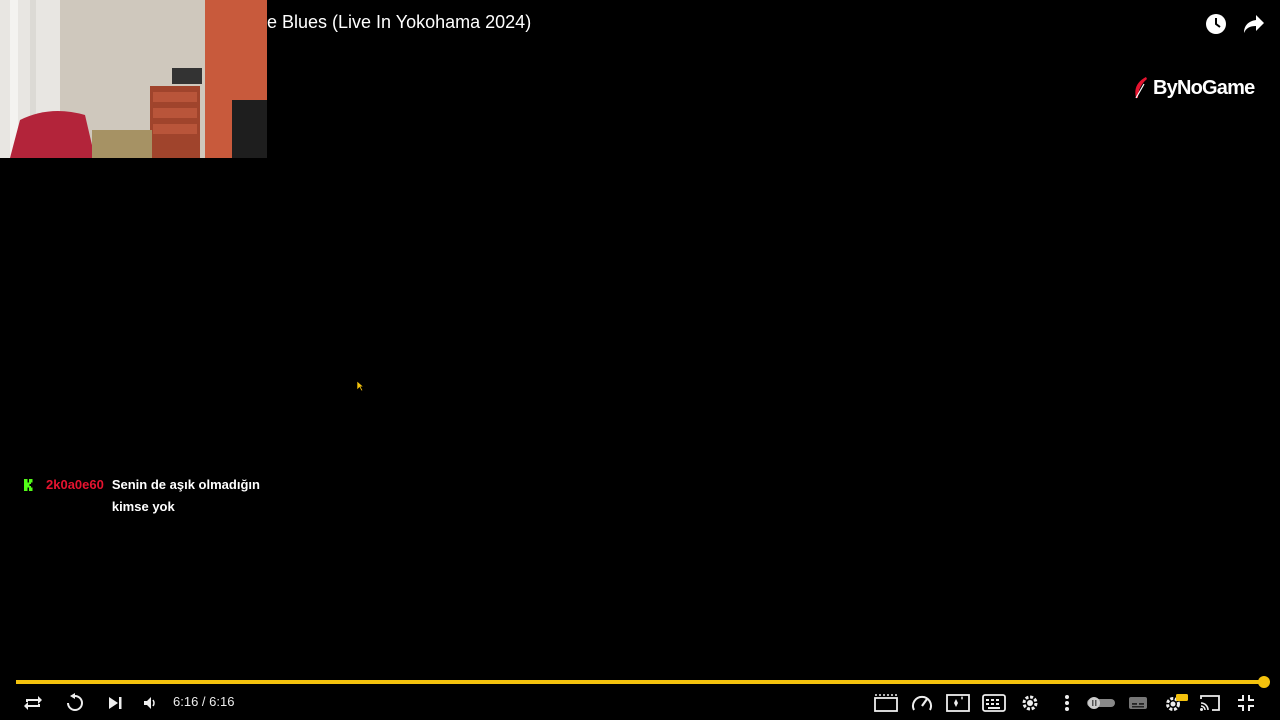 Image resolution: width=1280 pixels, height=720 pixels. I want to click on webcam-overlay, so click(133, 79).